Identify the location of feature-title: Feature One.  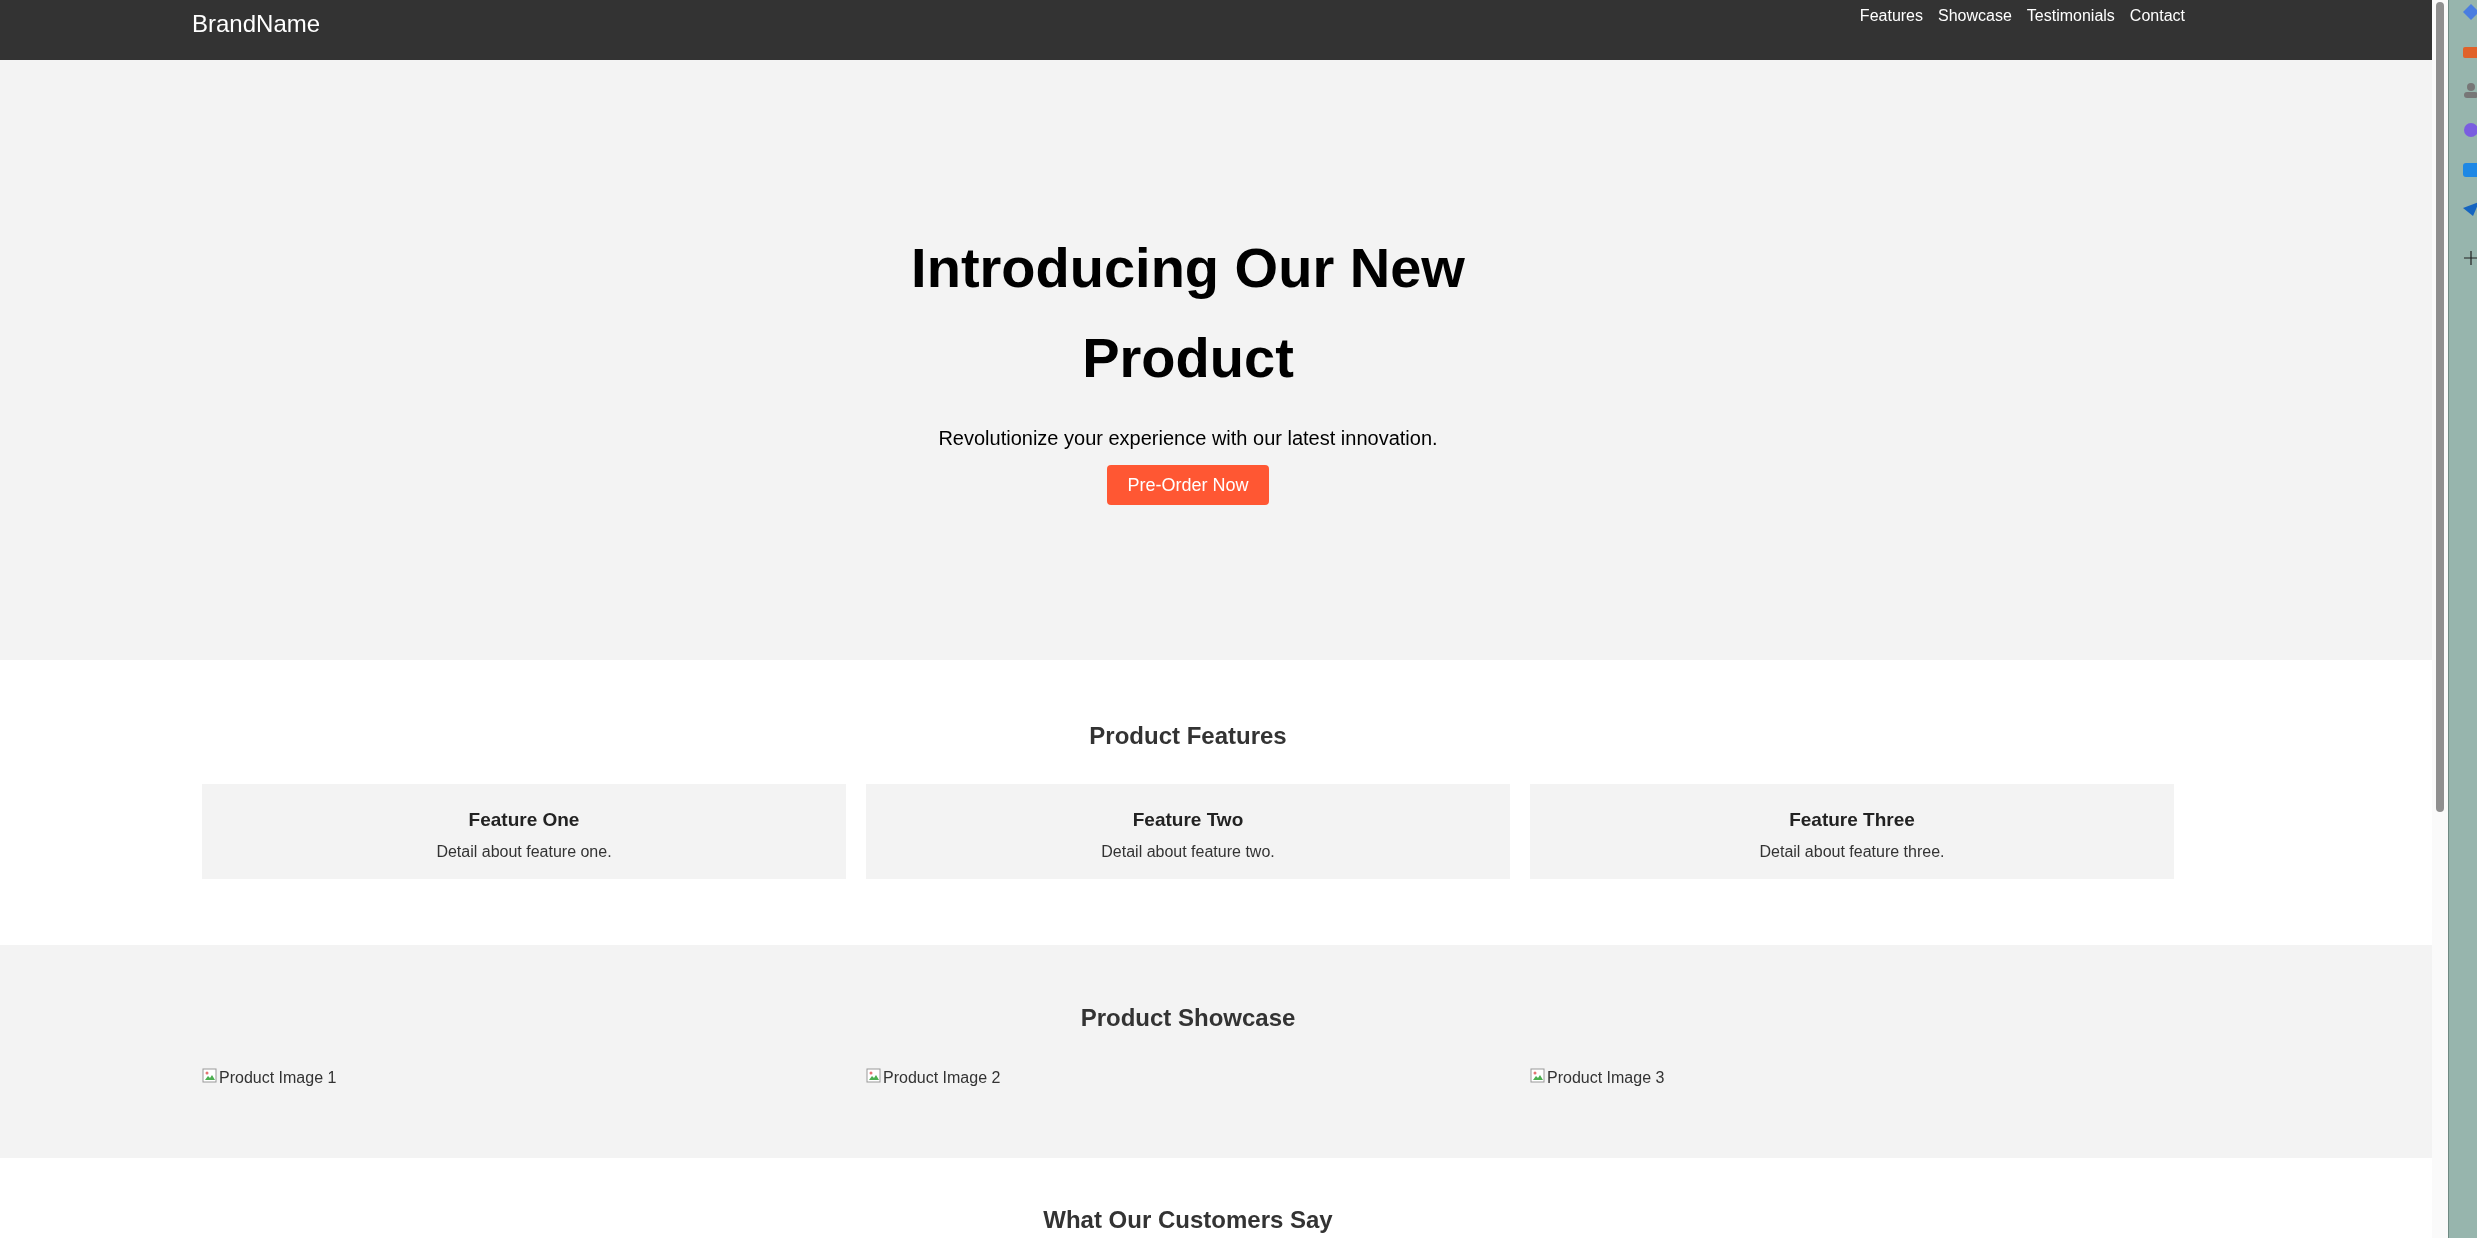
(524, 820).